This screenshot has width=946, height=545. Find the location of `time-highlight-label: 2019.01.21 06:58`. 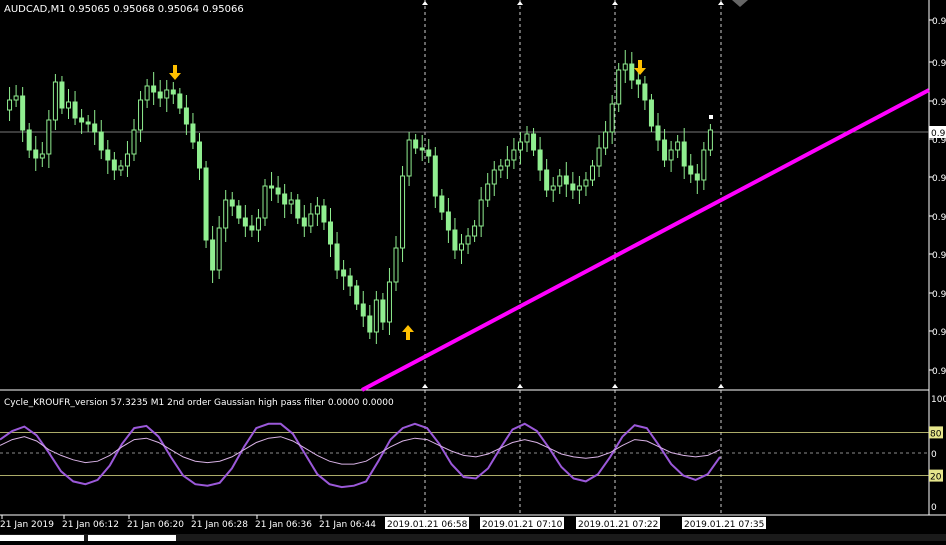

time-highlight-label: 2019.01.21 06:58 is located at coordinates (427, 525).